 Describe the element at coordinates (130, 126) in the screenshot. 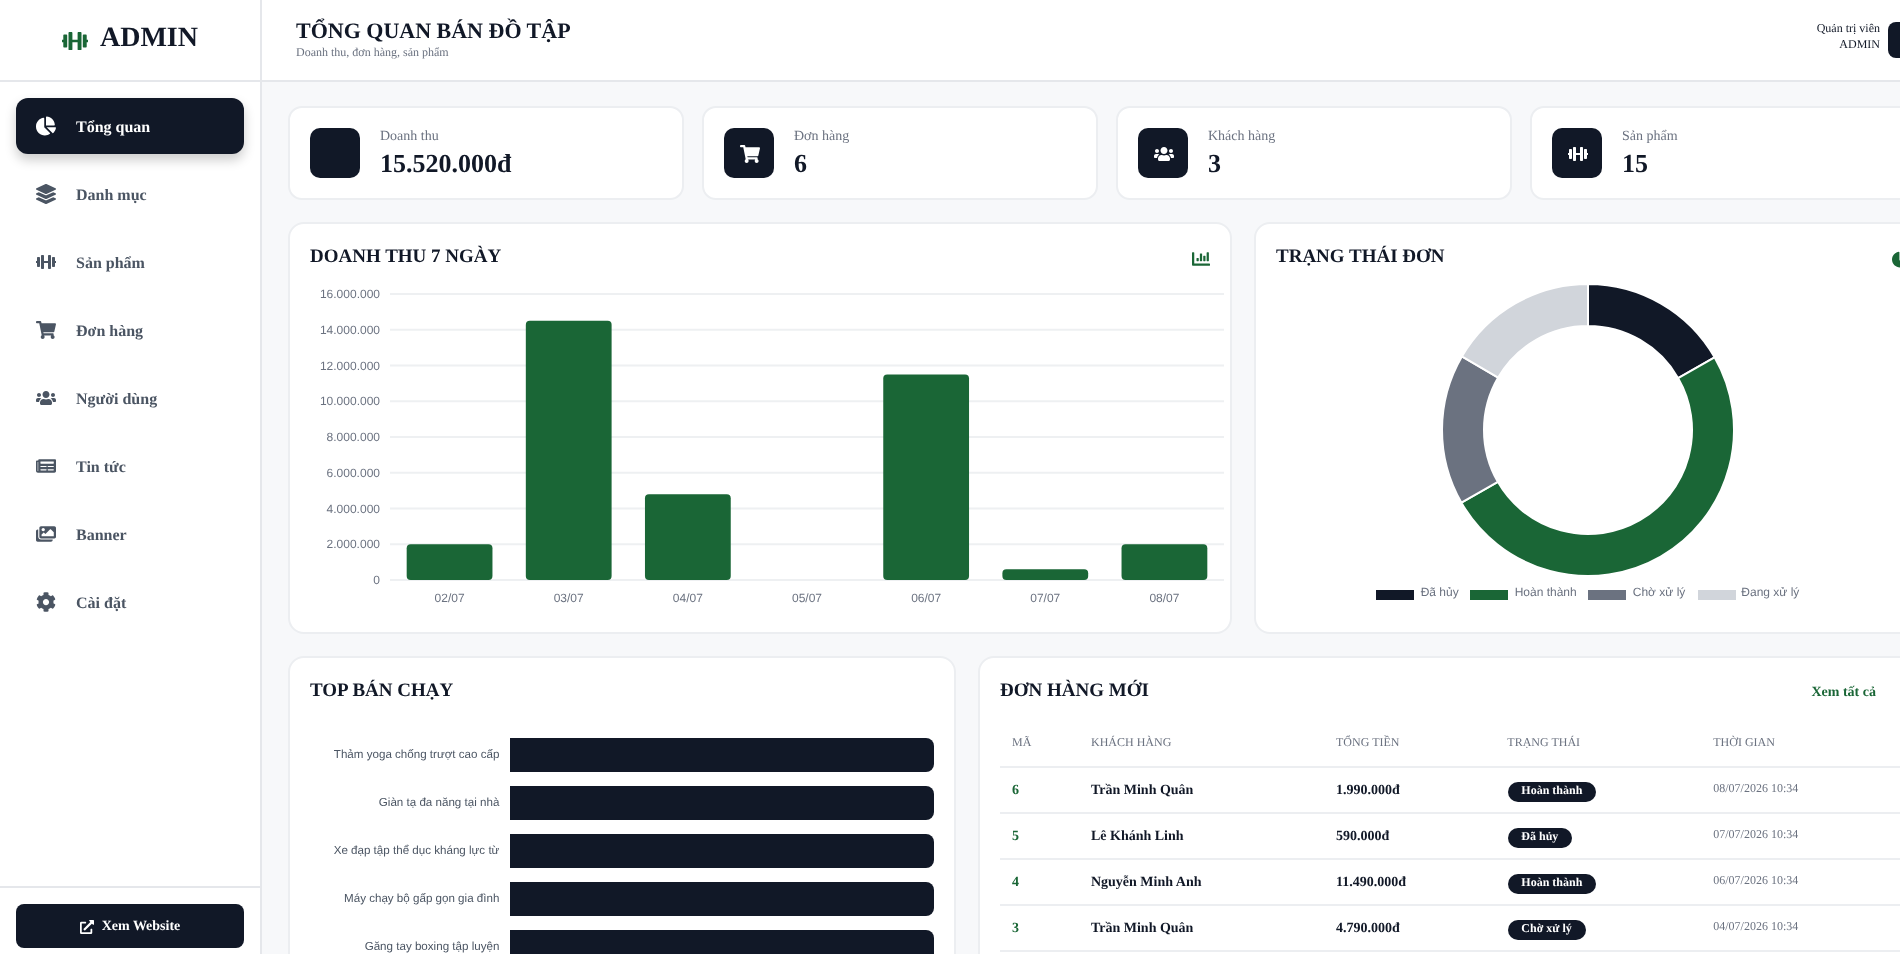

I see `sidebar-item: Tổng quan` at that location.